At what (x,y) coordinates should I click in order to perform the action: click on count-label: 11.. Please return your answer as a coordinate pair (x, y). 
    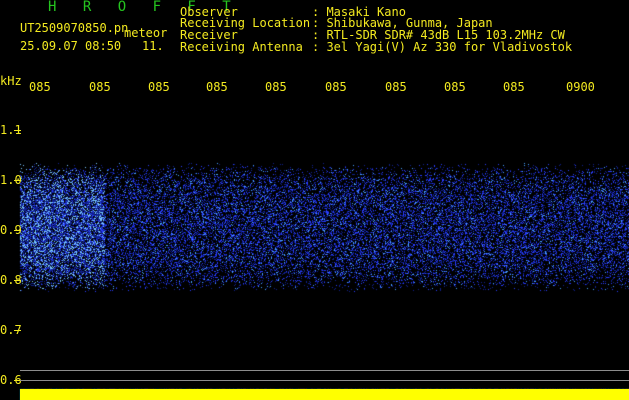
    Looking at the image, I should click on (153, 46).